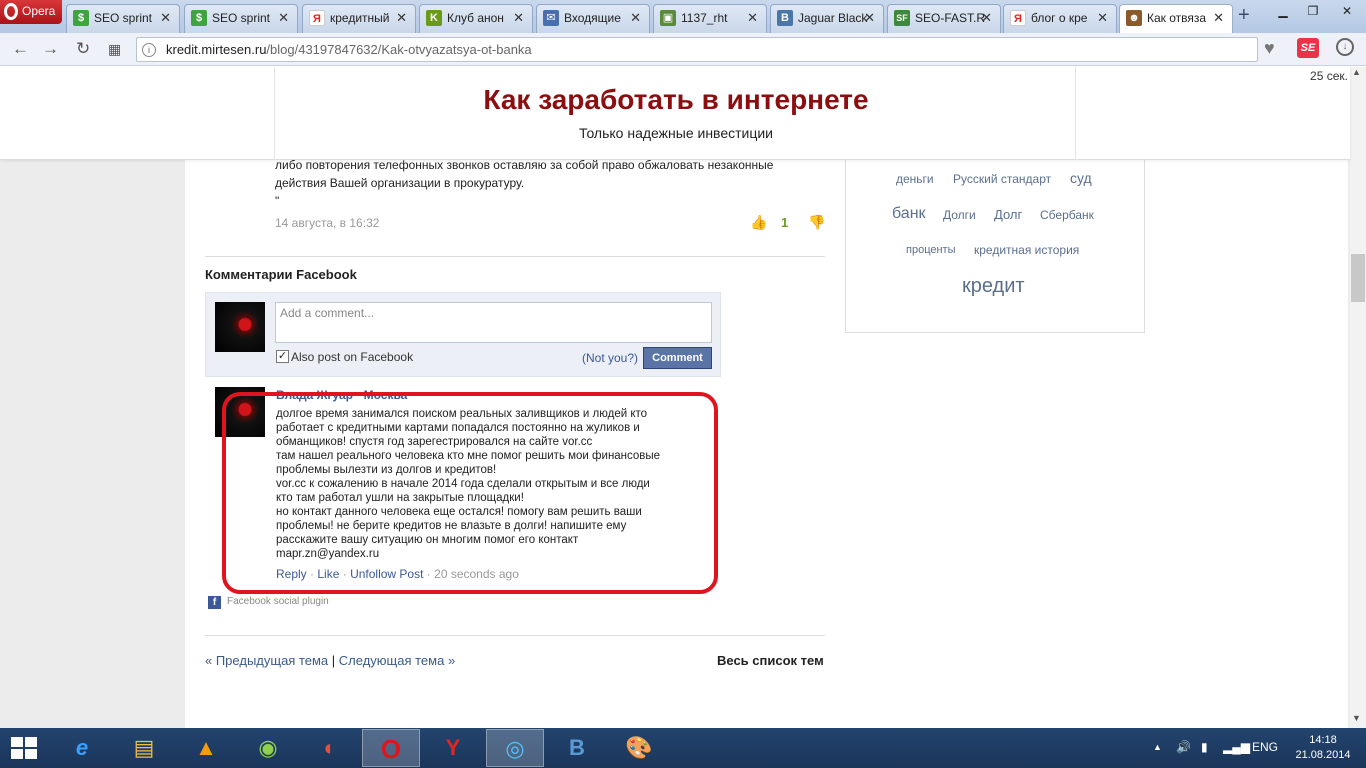 This screenshot has height=768, width=1366. What do you see at coordinates (206, 748) in the screenshot?
I see `avast-icon: ▲` at bounding box center [206, 748].